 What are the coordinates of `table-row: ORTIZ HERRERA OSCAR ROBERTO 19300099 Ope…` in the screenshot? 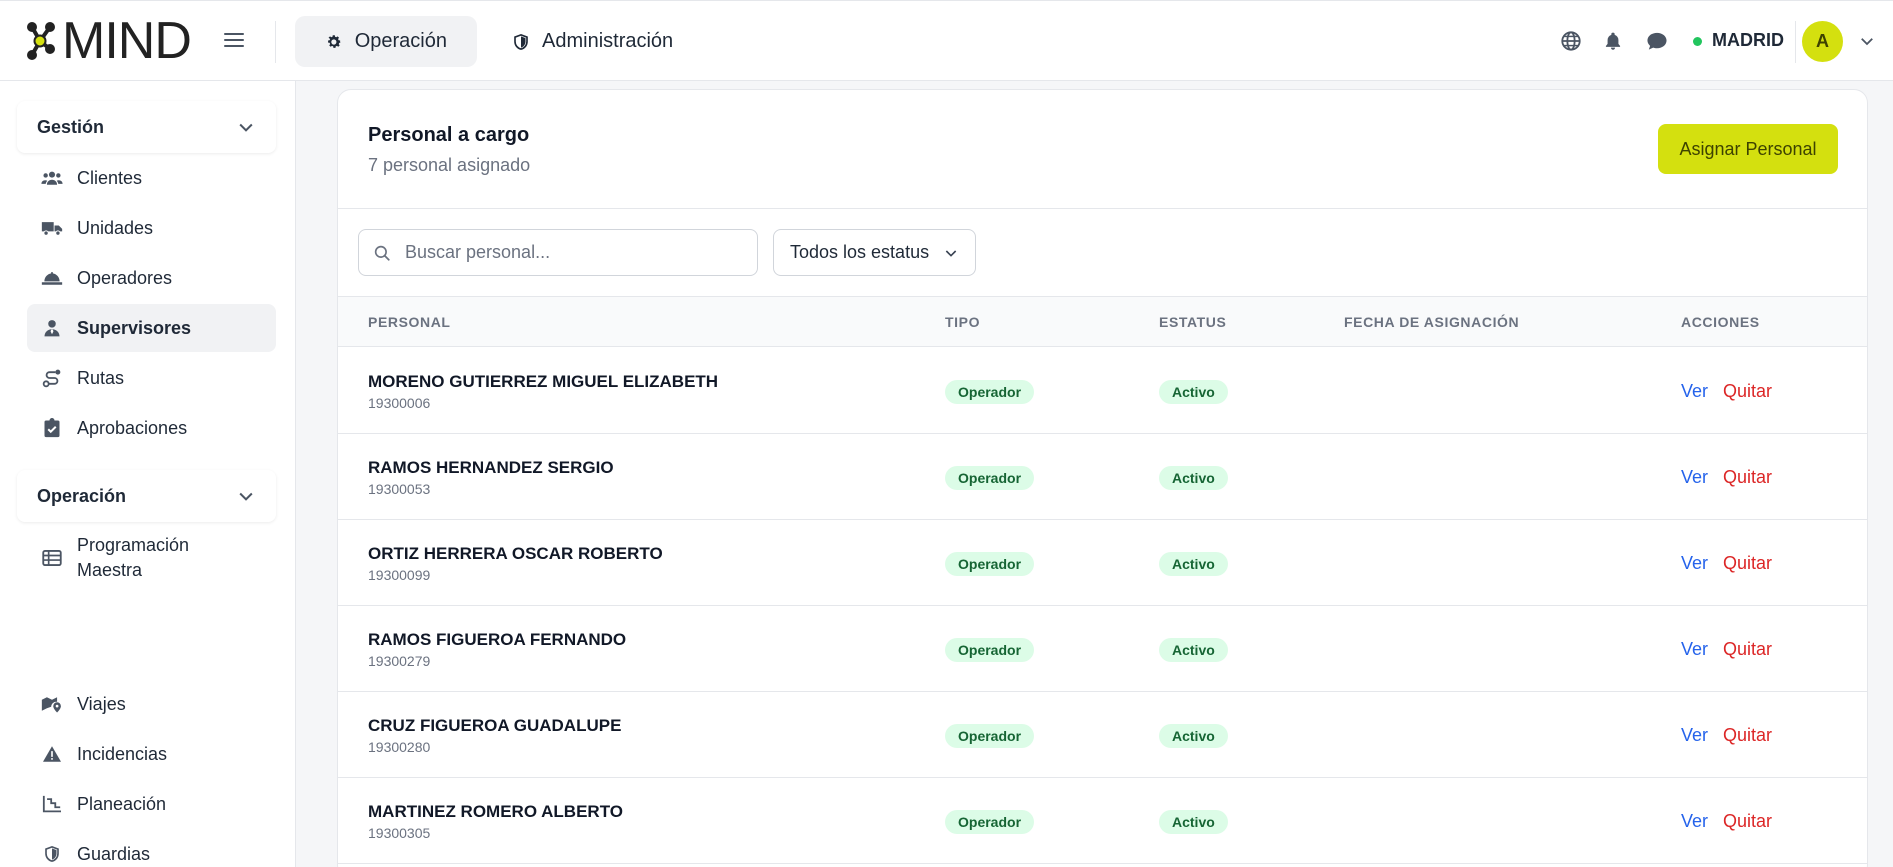 It's located at (1102, 563).